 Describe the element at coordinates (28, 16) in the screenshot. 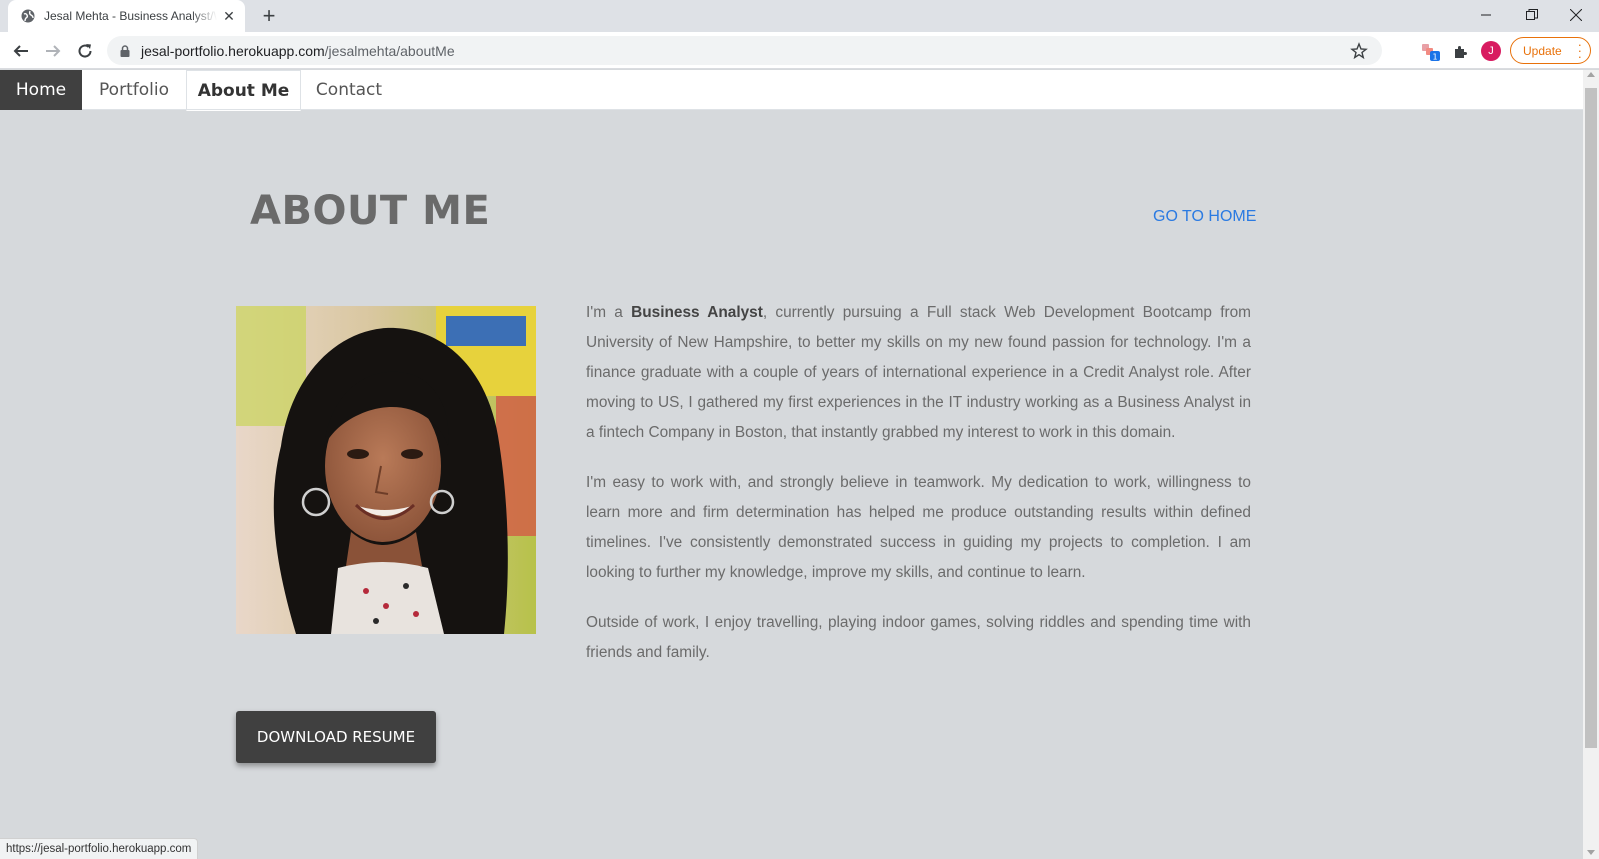

I see `globe-icon` at that location.